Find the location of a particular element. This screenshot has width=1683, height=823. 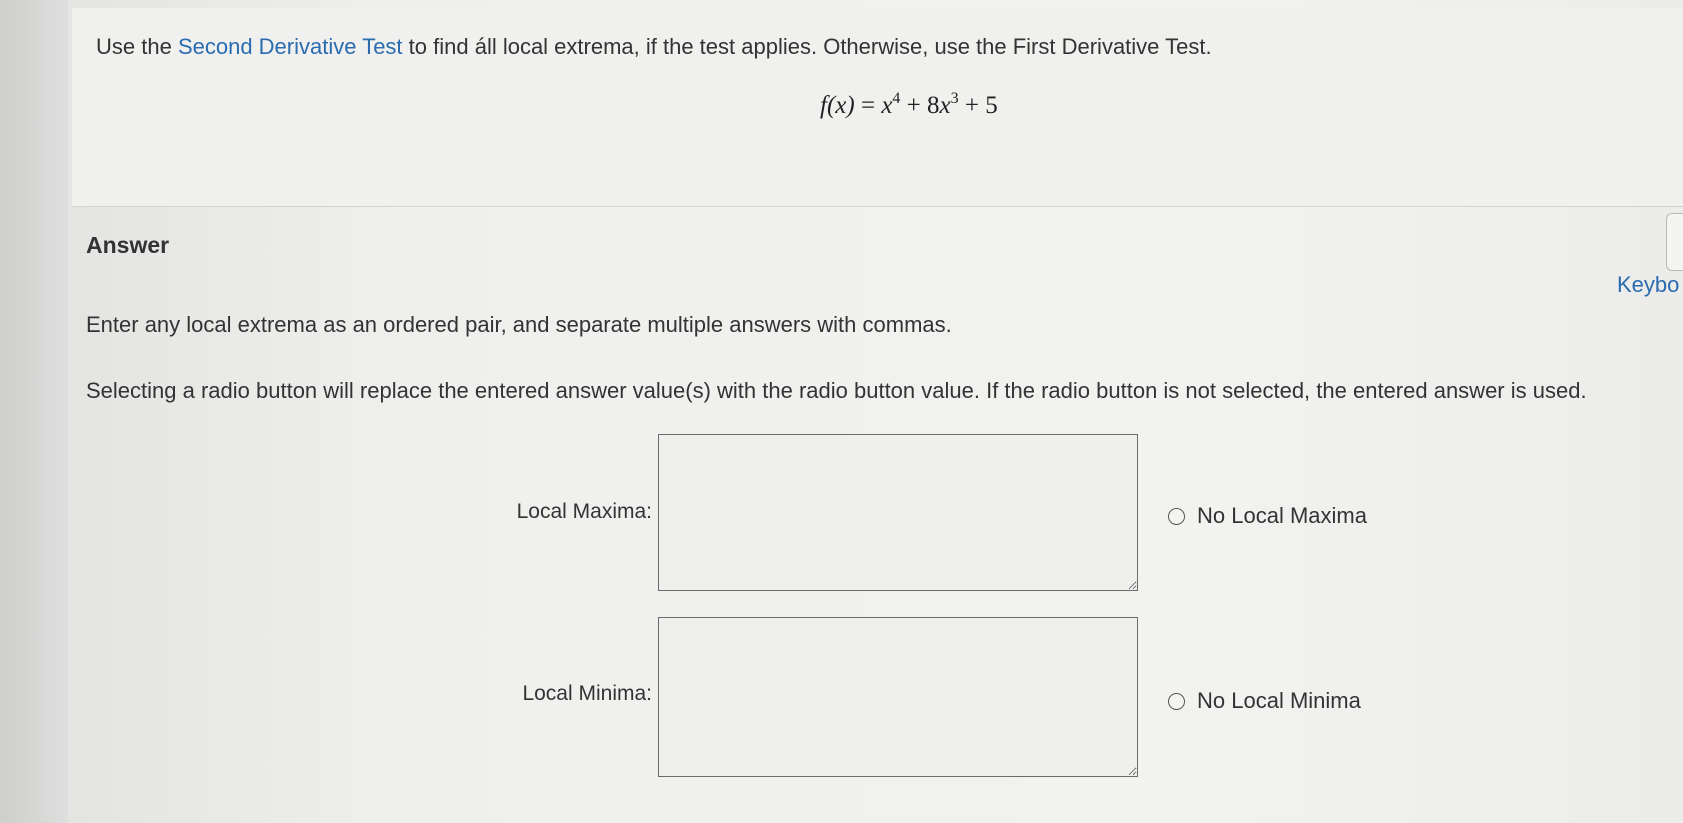

formula-equals: = is located at coordinates (868, 105).